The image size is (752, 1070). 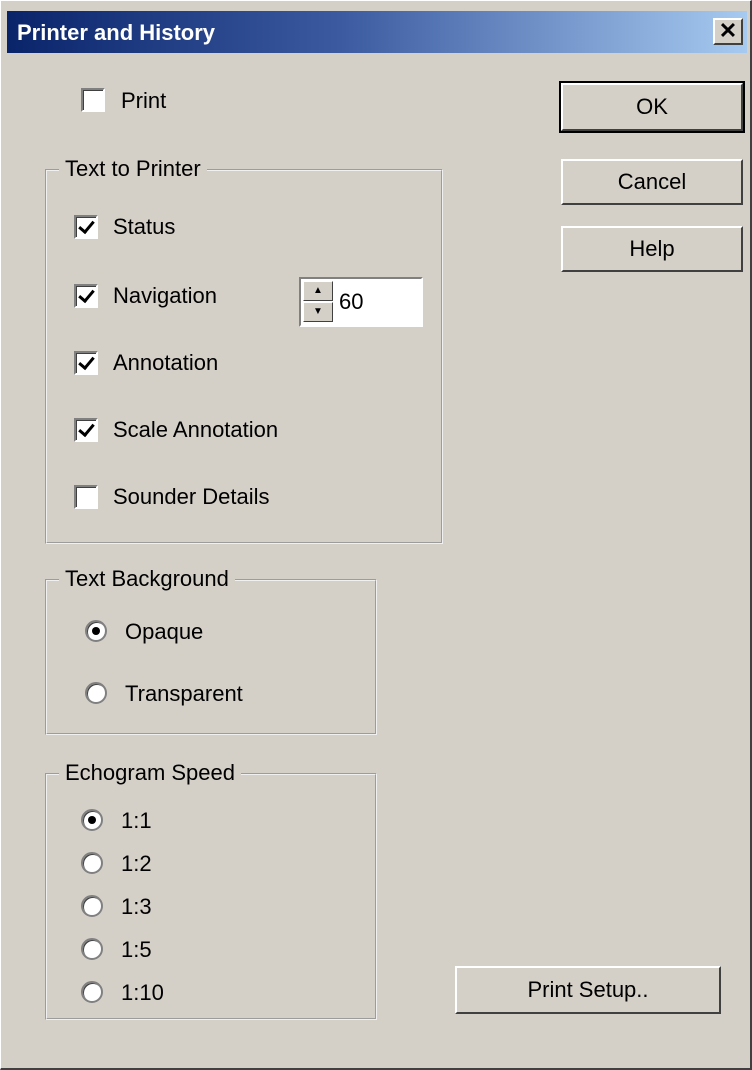 What do you see at coordinates (150, 773) in the screenshot?
I see `echogram-speed-title: Echogram Speed` at bounding box center [150, 773].